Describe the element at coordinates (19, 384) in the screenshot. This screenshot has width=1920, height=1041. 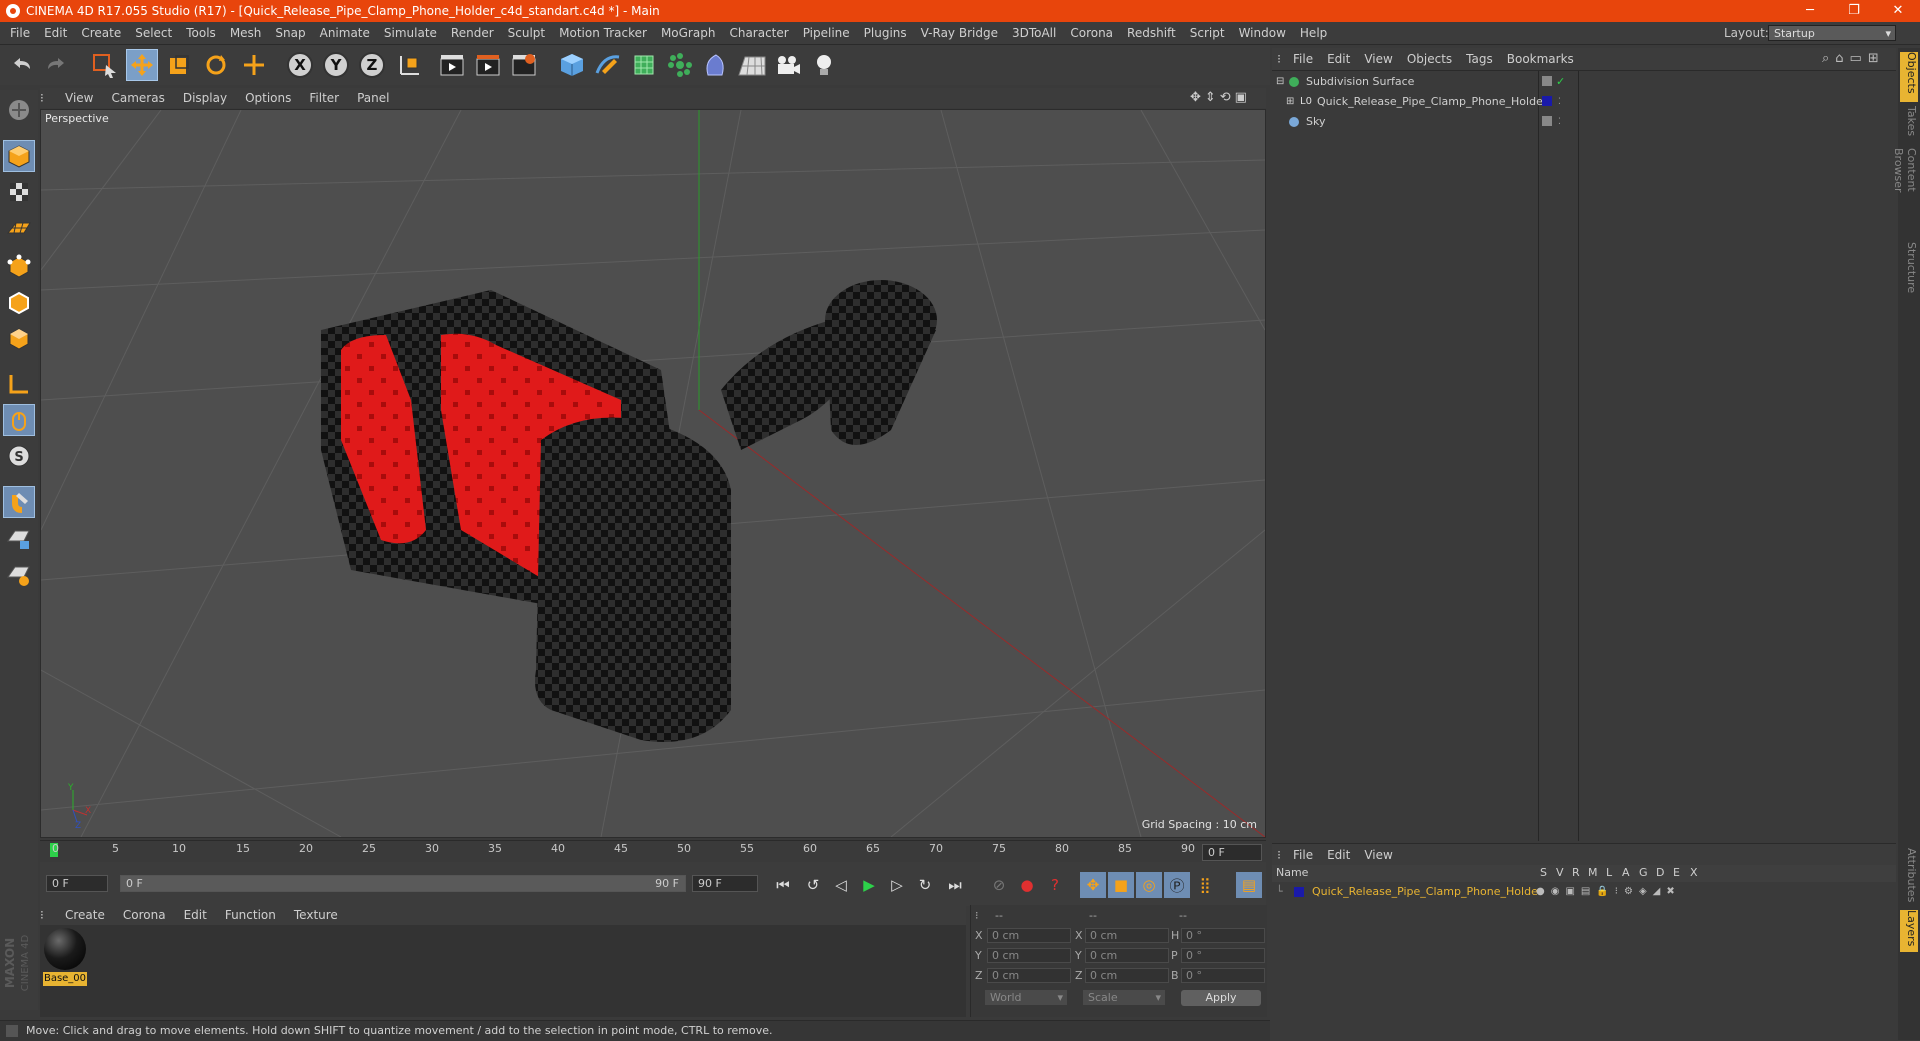
I see `axis-mode-icon` at that location.